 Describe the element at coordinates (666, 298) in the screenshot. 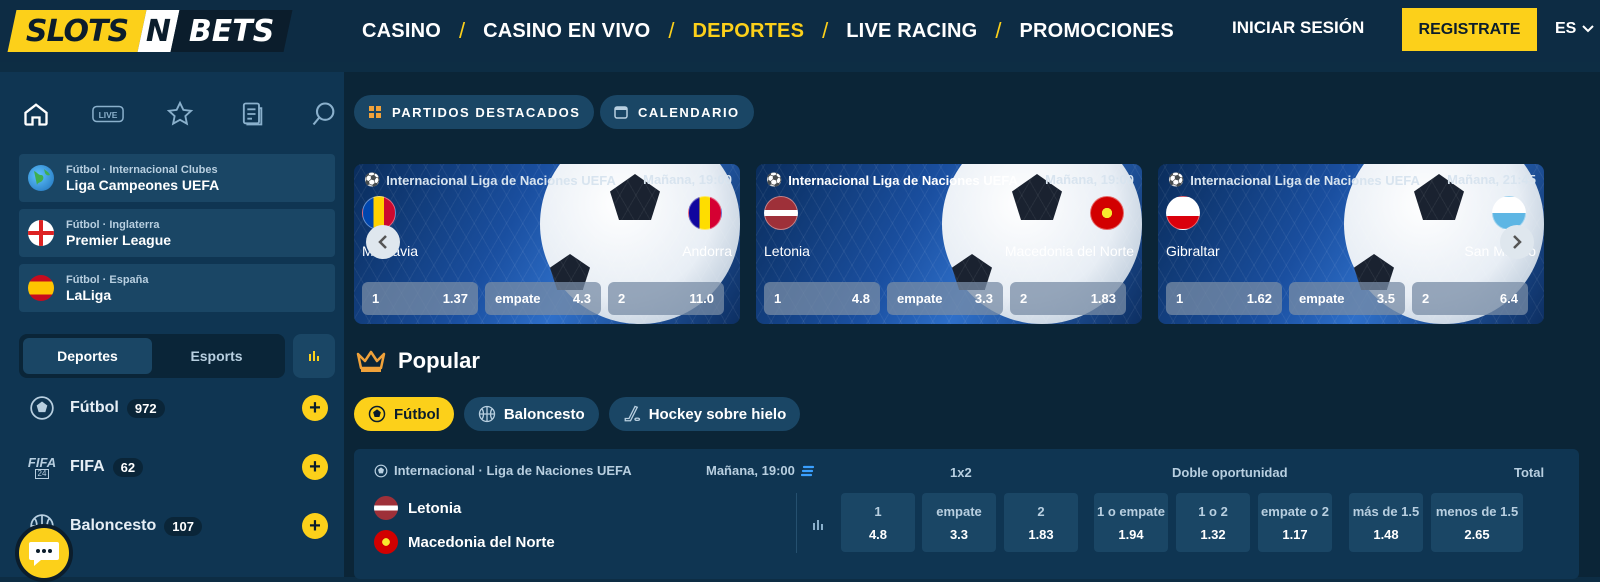

I see `odd-button: 2 11.0` at that location.